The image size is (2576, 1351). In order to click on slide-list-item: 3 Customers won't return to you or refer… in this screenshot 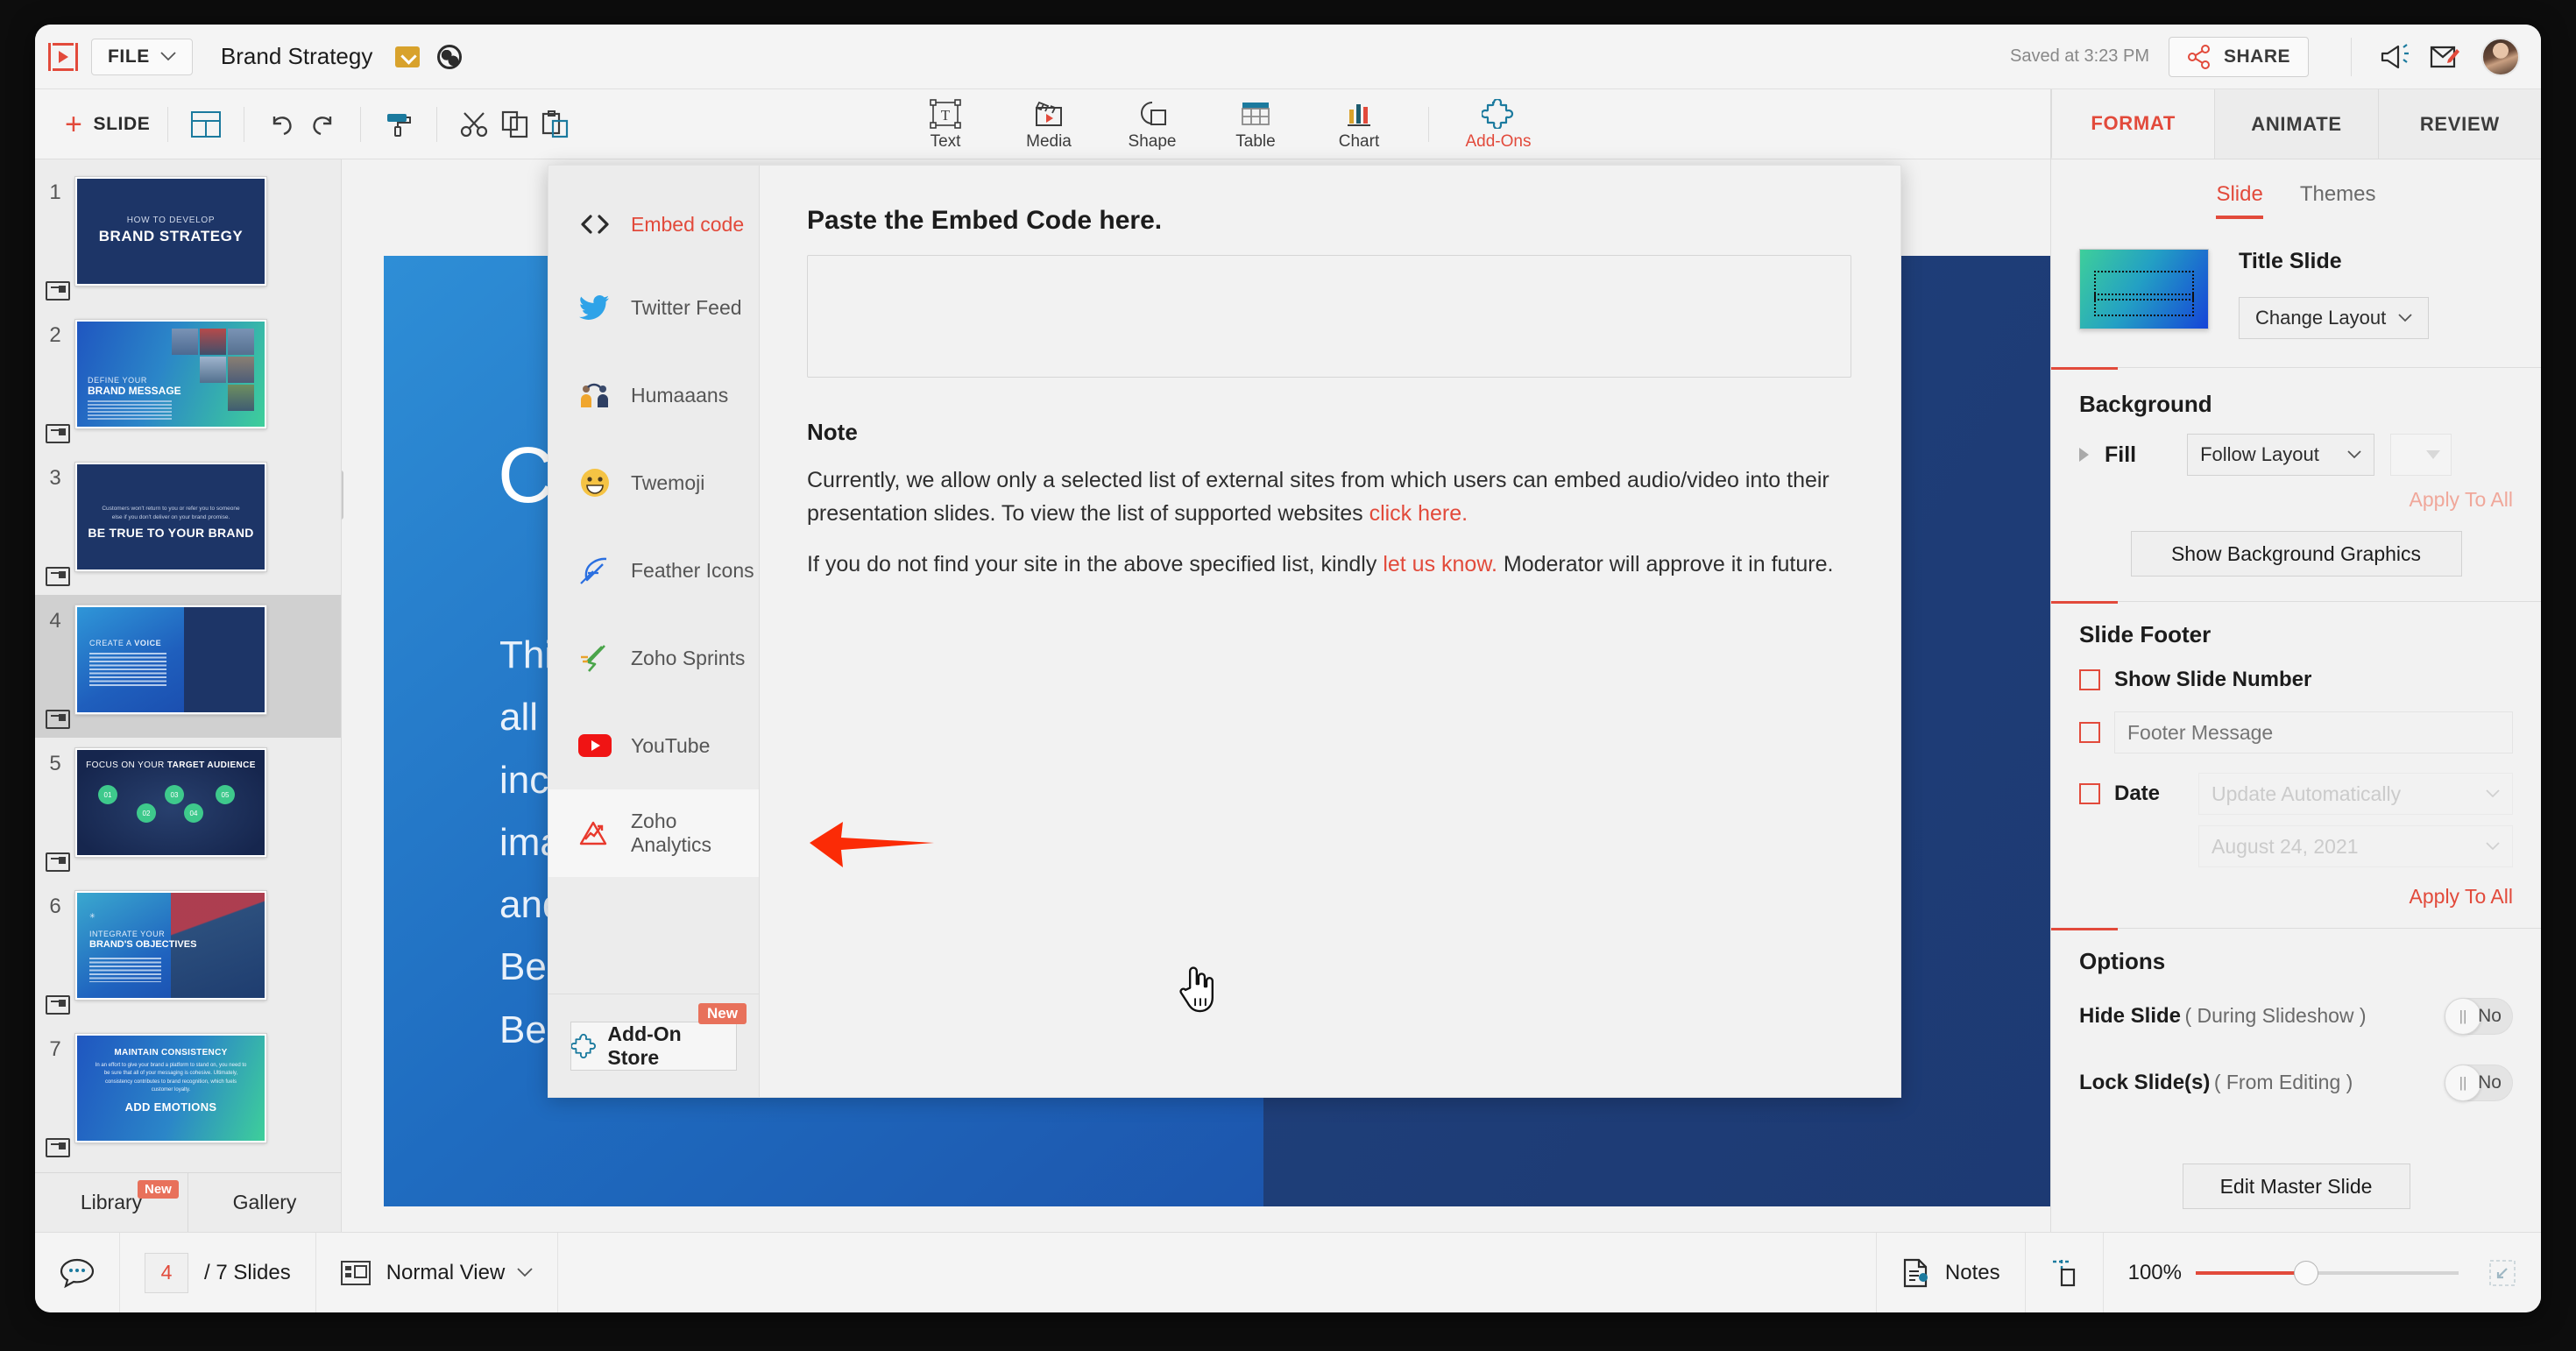, I will do `click(188, 523)`.